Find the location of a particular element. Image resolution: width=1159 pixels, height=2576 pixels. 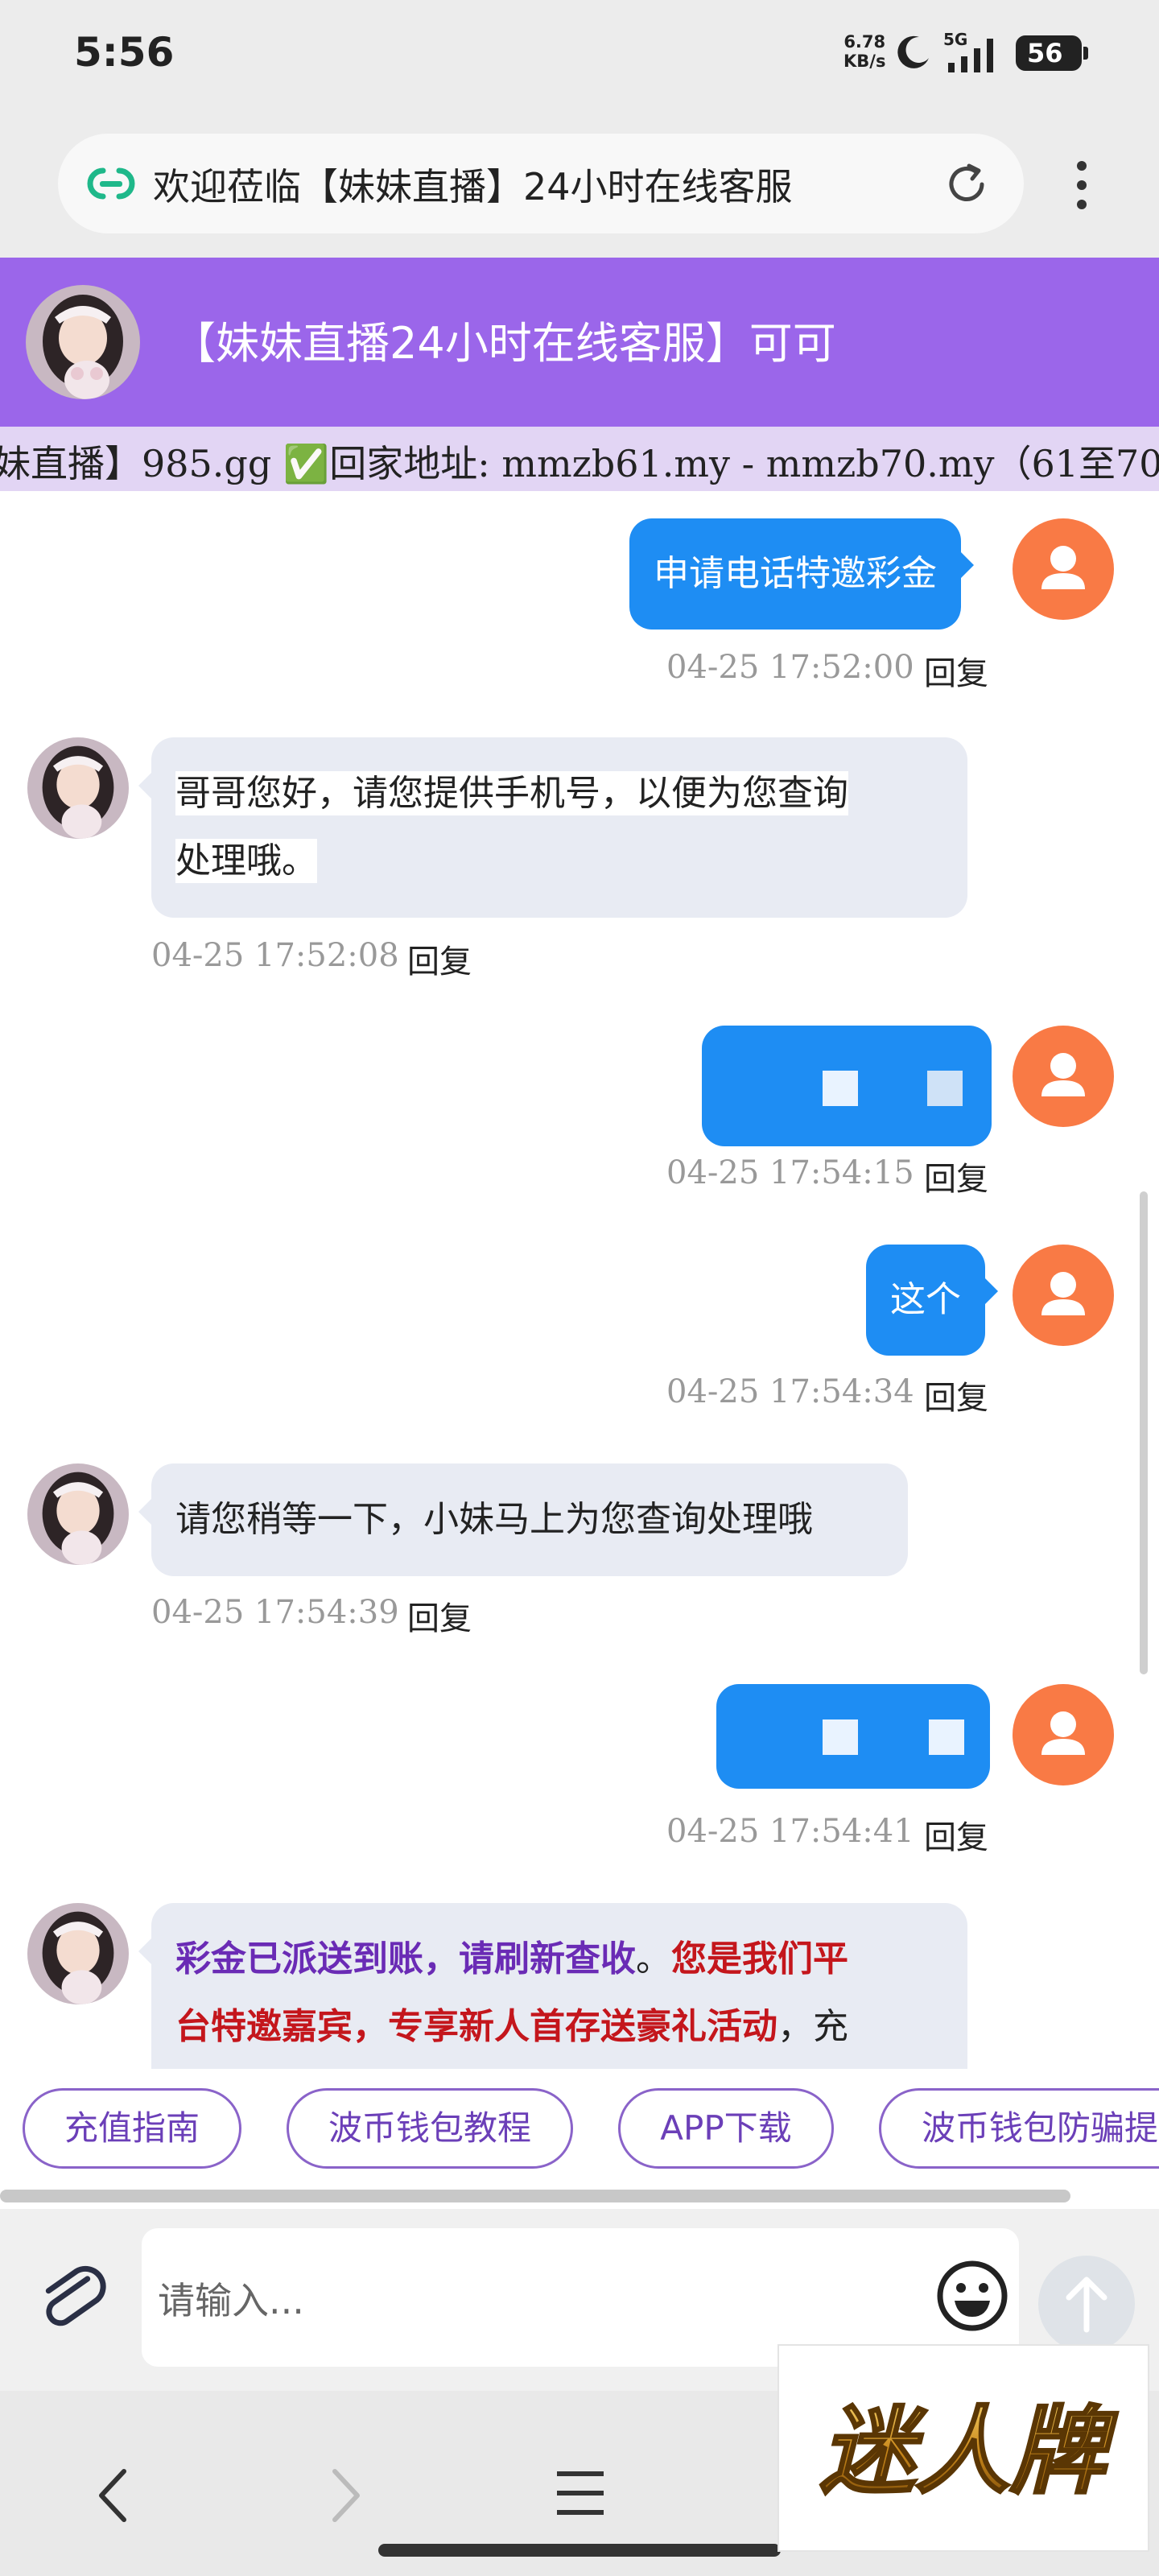

signal-label: 5G is located at coordinates (955, 40).